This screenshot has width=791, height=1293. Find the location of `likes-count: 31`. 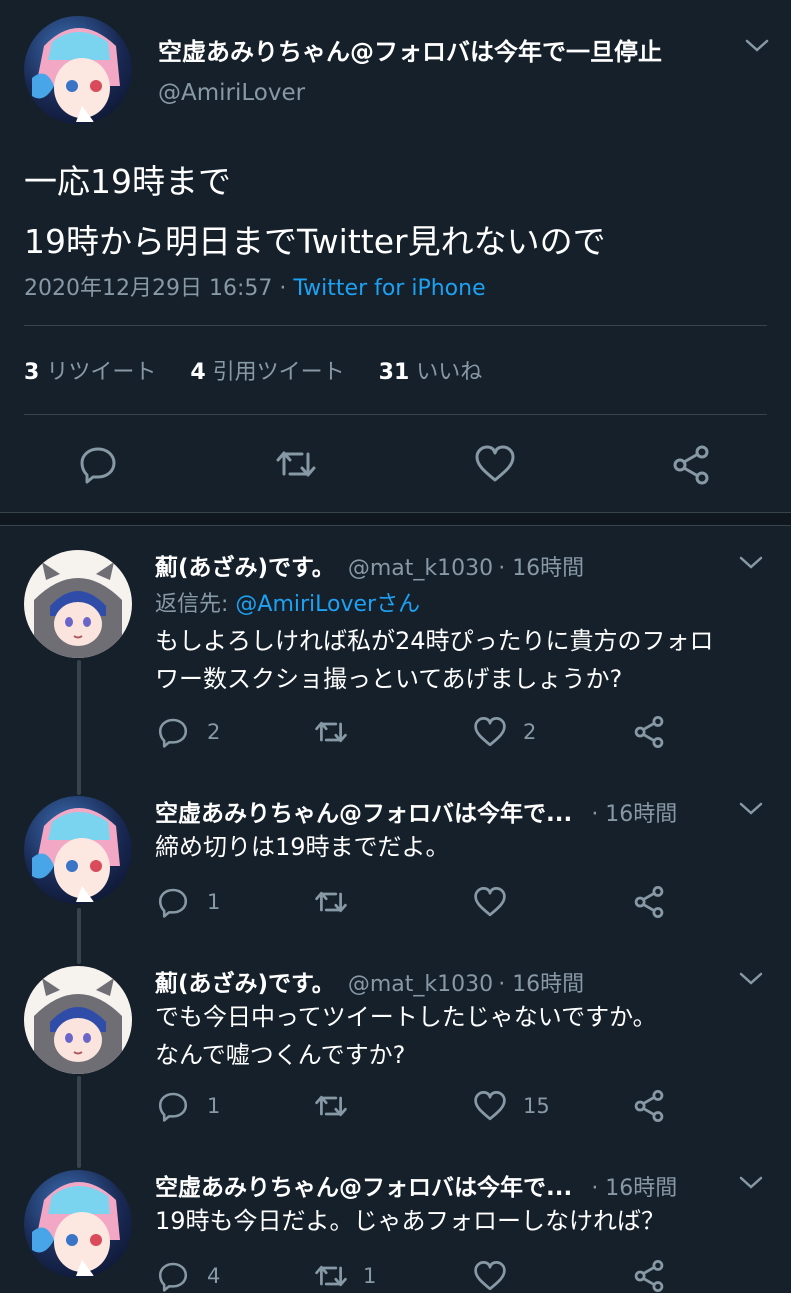

likes-count: 31 is located at coordinates (394, 372).